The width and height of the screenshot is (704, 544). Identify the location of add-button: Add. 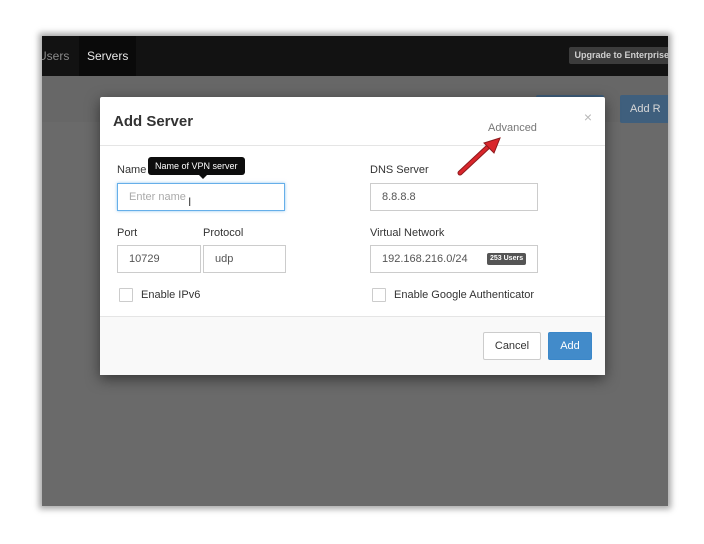
(570, 346).